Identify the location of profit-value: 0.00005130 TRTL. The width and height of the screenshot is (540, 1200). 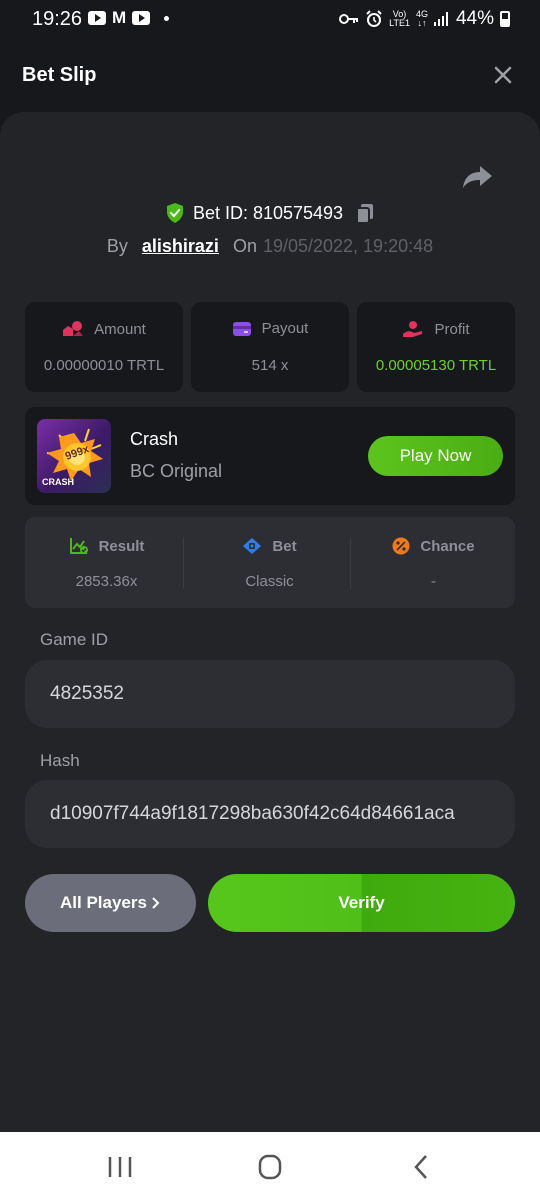
(436, 365).